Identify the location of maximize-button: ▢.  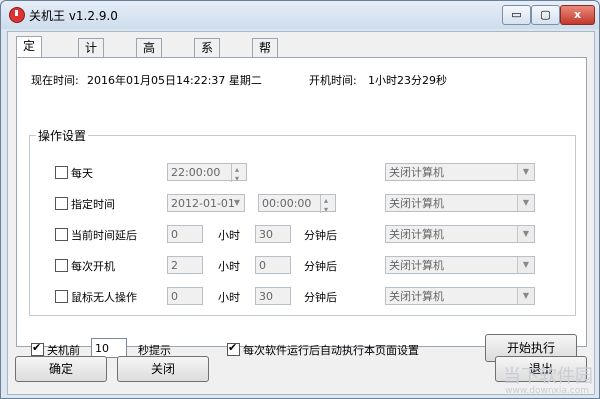
(545, 15).